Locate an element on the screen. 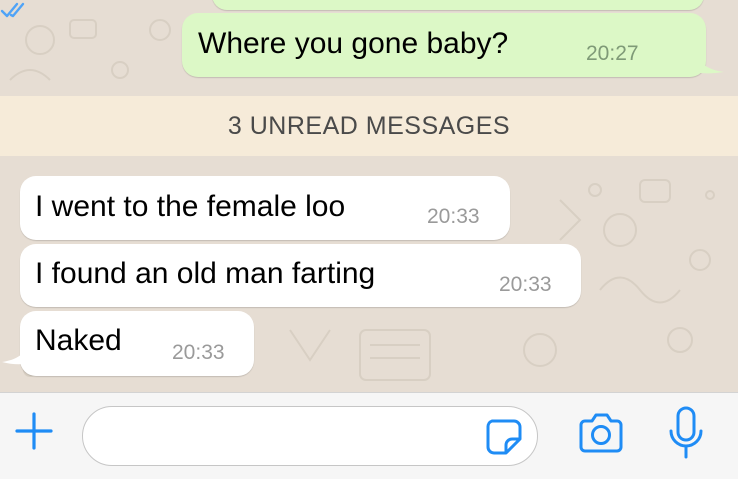  plus-icon is located at coordinates (34, 431).